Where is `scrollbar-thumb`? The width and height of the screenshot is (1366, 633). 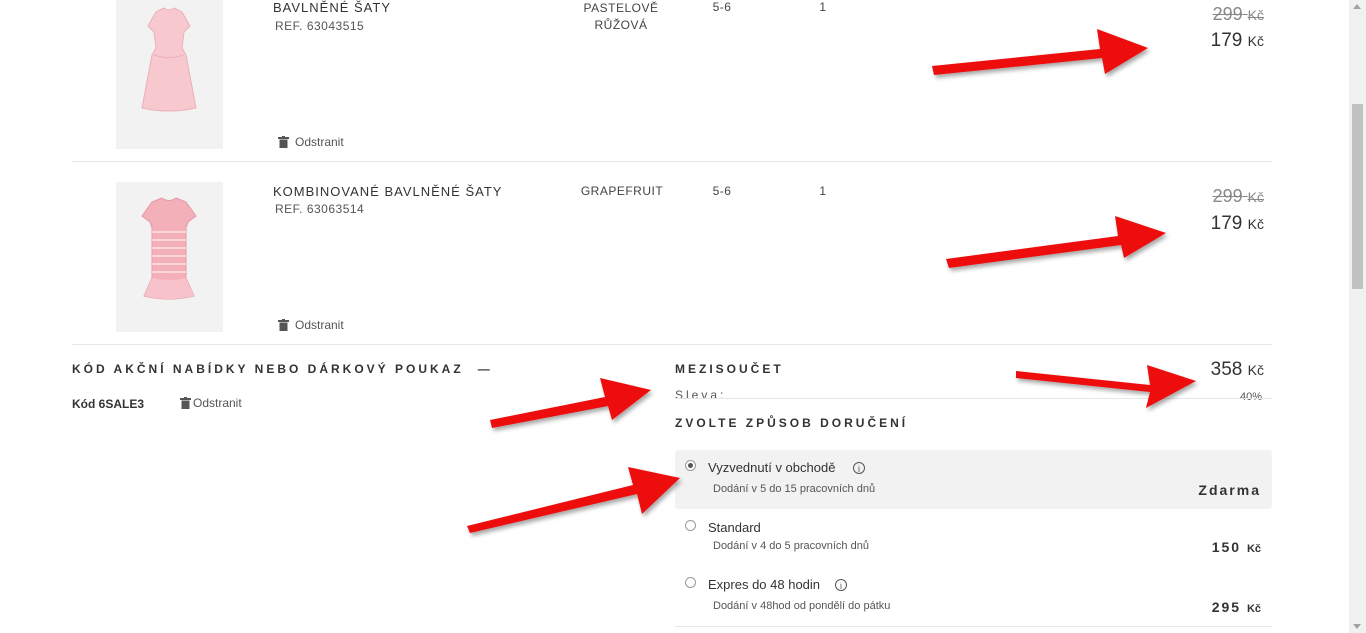 scrollbar-thumb is located at coordinates (1357, 196).